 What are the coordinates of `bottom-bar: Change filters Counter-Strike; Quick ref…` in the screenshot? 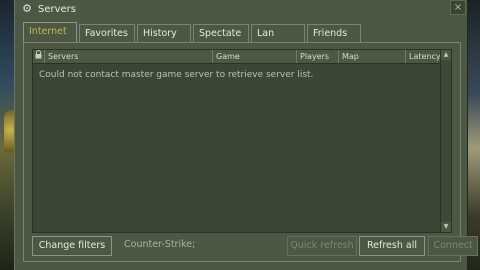 It's located at (255, 246).